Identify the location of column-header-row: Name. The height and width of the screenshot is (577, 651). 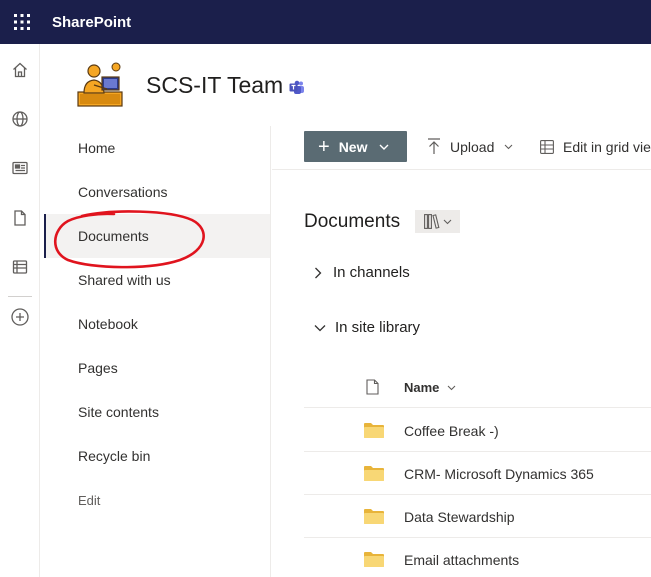
(477, 388).